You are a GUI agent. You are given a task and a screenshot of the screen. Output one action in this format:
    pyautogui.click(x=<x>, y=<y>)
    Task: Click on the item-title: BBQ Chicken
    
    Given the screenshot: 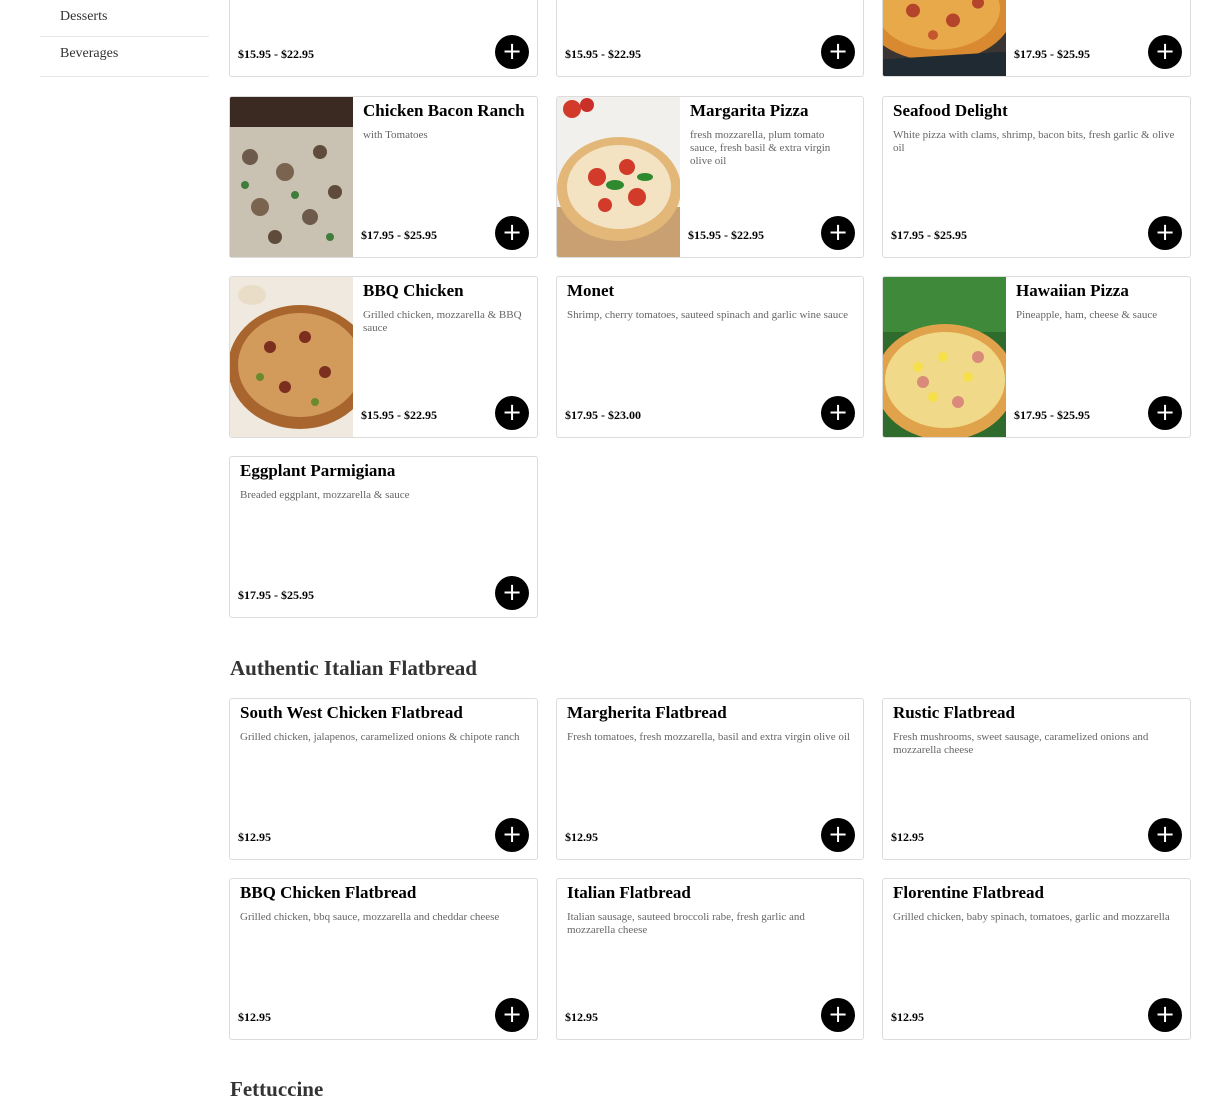 What is the action you would take?
    pyautogui.click(x=413, y=290)
    